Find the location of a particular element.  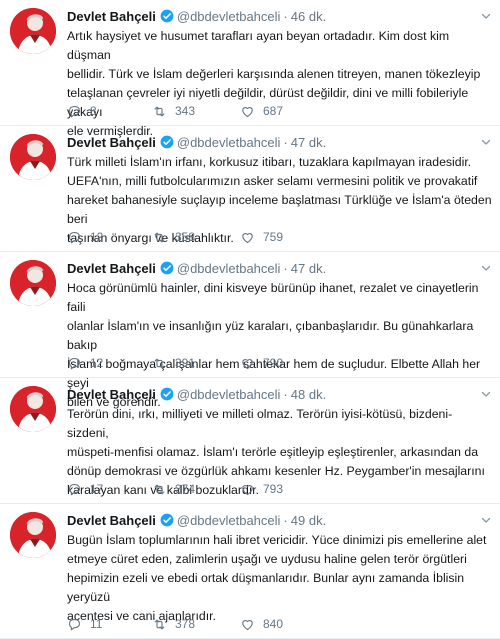

tweet-actions: 11 378 840 is located at coordinates (193, 624).